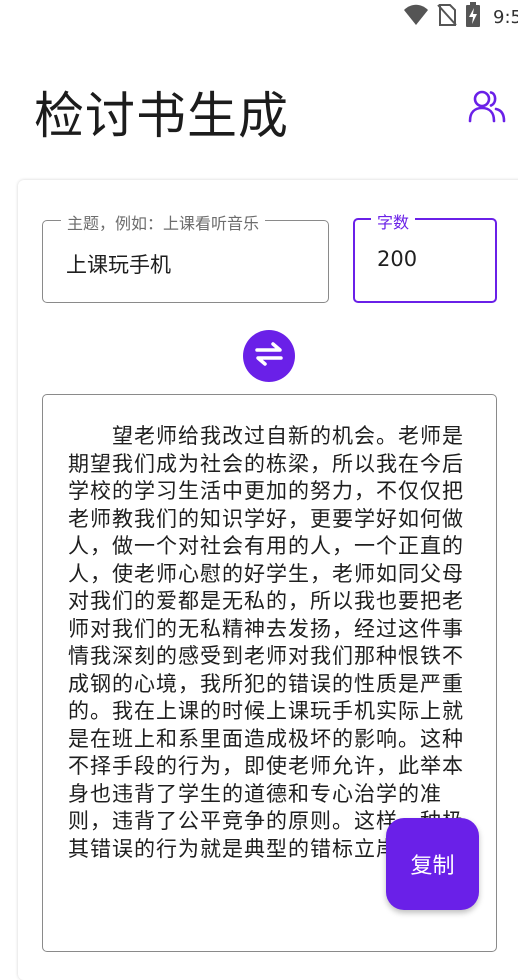  I want to click on people-icon, so click(487, 108).